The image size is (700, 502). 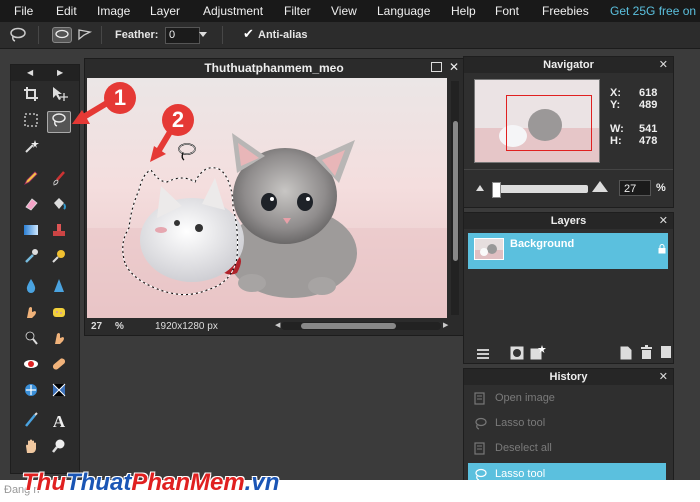 What do you see at coordinates (403, 11) in the screenshot?
I see `menu-language: Language` at bounding box center [403, 11].